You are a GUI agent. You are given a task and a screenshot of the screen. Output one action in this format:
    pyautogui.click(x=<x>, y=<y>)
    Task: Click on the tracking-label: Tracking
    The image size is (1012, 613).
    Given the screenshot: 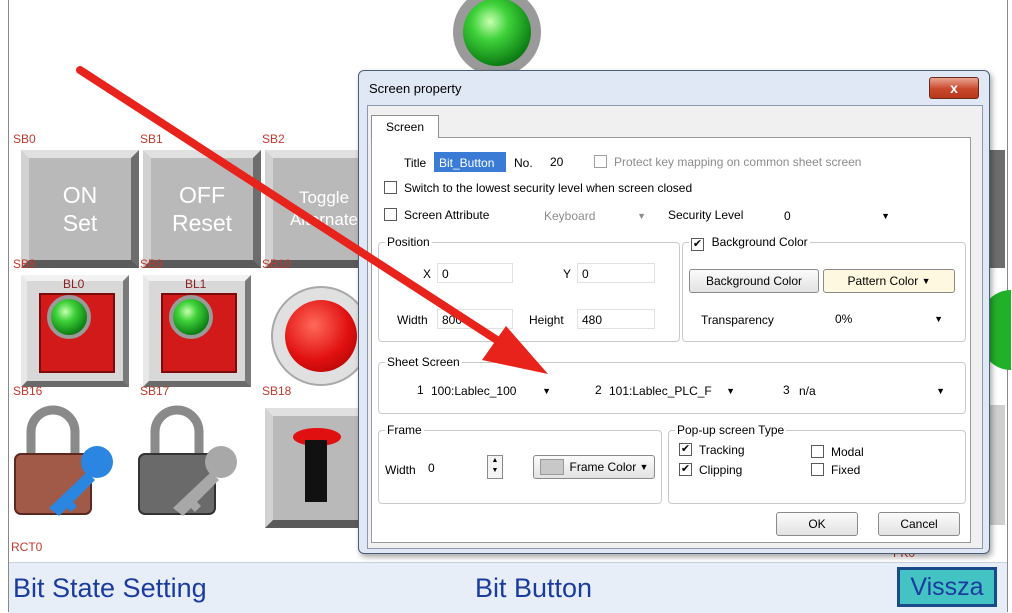 What is the action you would take?
    pyautogui.click(x=722, y=450)
    